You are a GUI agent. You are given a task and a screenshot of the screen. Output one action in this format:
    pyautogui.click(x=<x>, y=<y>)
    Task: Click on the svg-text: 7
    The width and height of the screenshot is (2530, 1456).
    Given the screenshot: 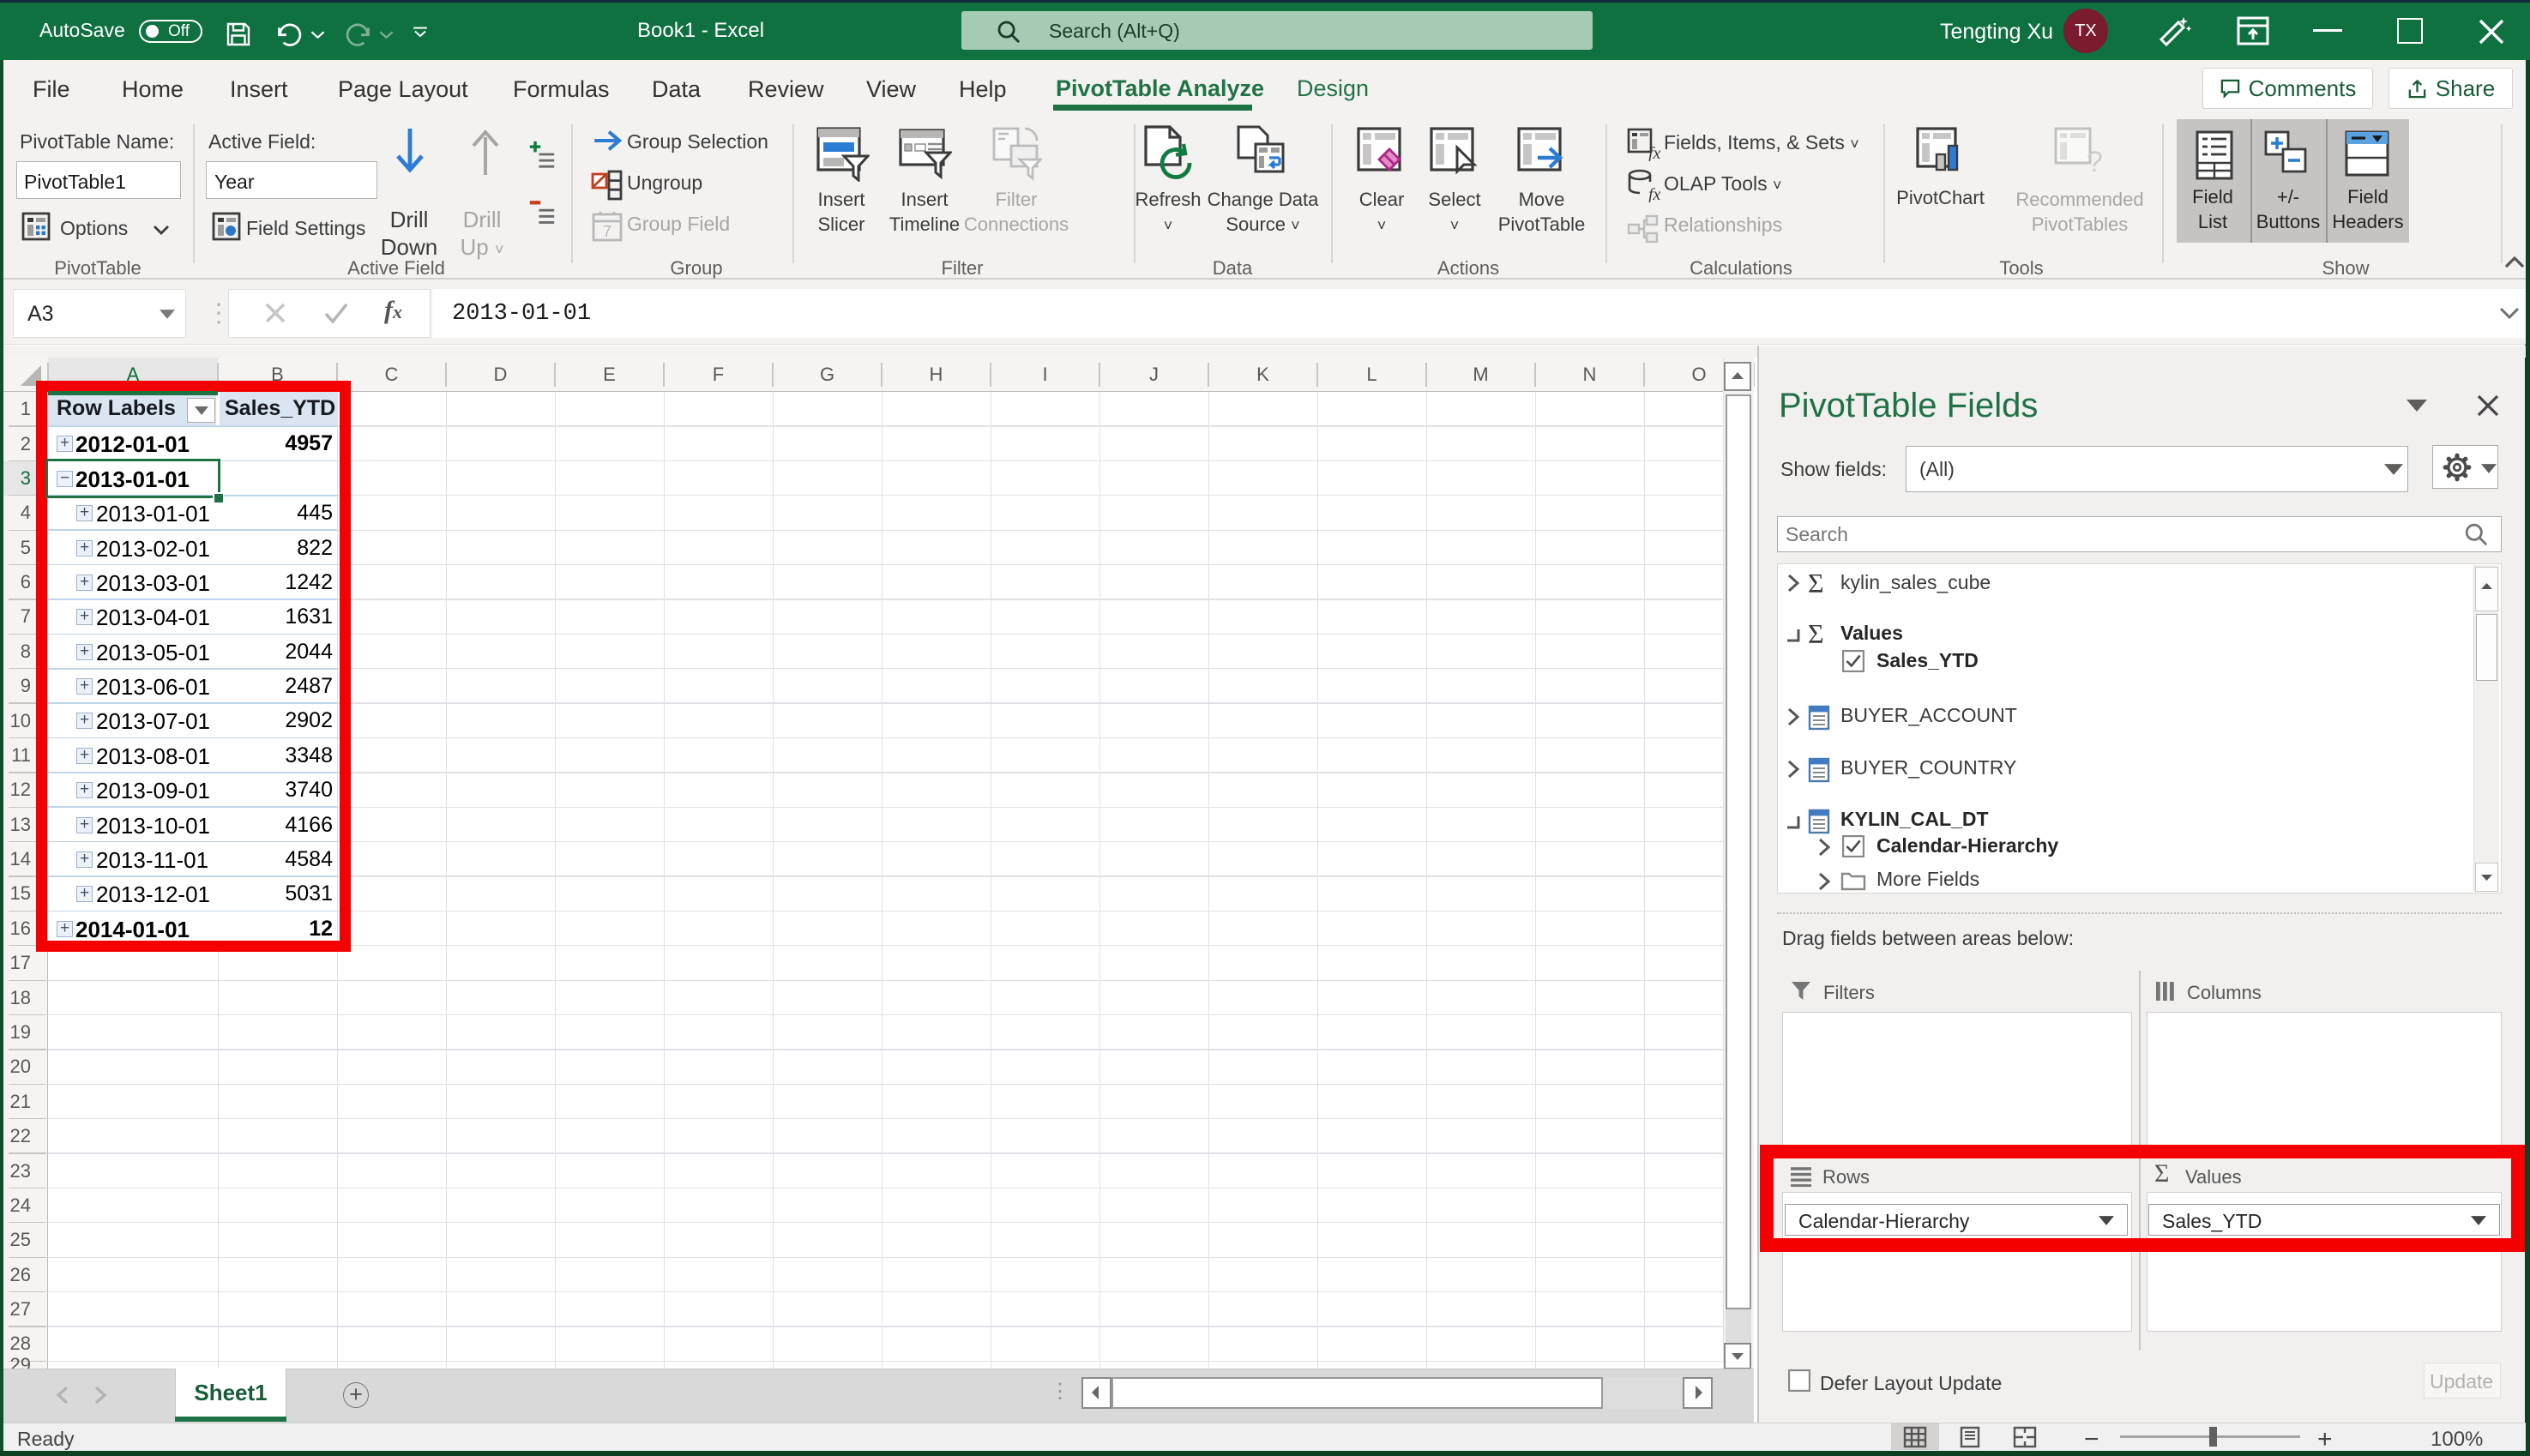 What is the action you would take?
    pyautogui.click(x=607, y=232)
    